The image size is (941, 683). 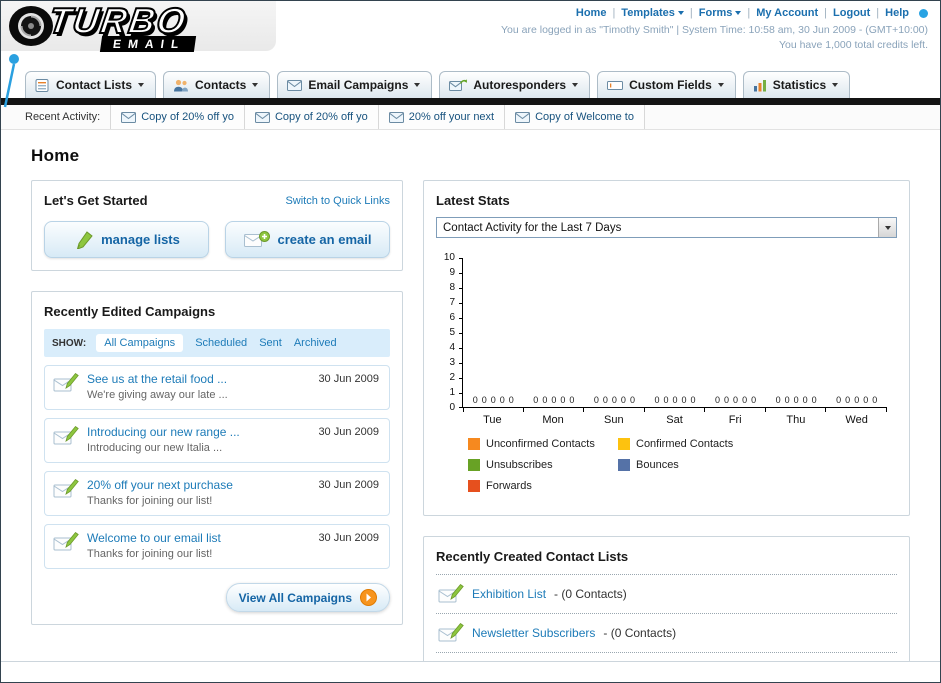 What do you see at coordinates (270, 343) in the screenshot?
I see `filter-sent: Sent` at bounding box center [270, 343].